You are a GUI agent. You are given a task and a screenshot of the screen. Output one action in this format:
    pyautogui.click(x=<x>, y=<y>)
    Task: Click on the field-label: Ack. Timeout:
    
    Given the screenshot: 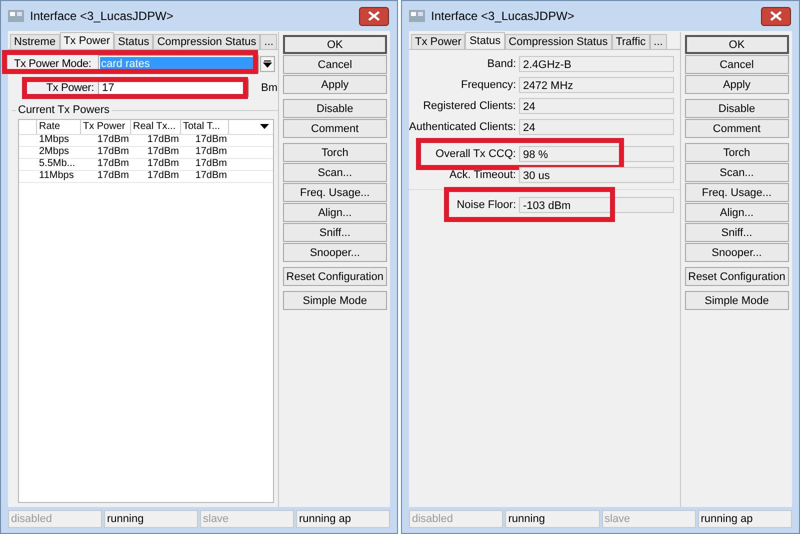 What is the action you would take?
    pyautogui.click(x=482, y=174)
    